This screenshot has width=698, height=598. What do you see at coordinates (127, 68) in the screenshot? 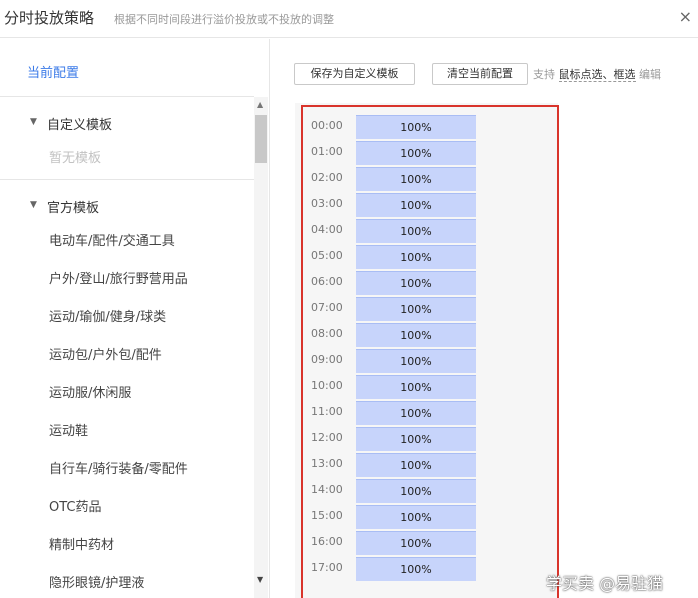
I see `current-config-item: 当前配置` at bounding box center [127, 68].